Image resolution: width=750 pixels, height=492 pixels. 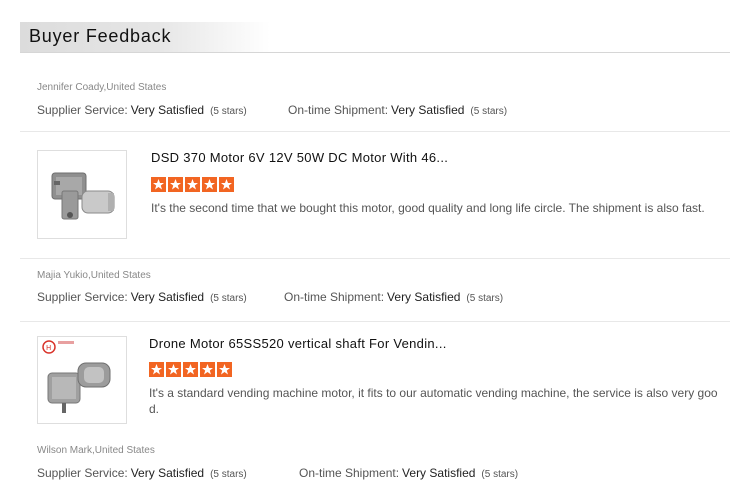 What do you see at coordinates (94, 275) in the screenshot?
I see `reviewer-name: Majia Yukio,United States` at bounding box center [94, 275].